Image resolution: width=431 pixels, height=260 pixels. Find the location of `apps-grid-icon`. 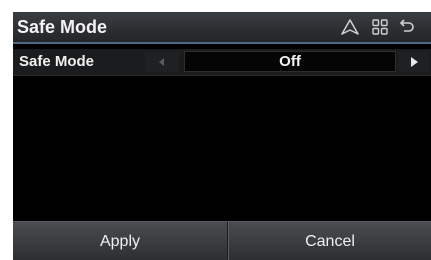

apps-grid-icon is located at coordinates (380, 27).